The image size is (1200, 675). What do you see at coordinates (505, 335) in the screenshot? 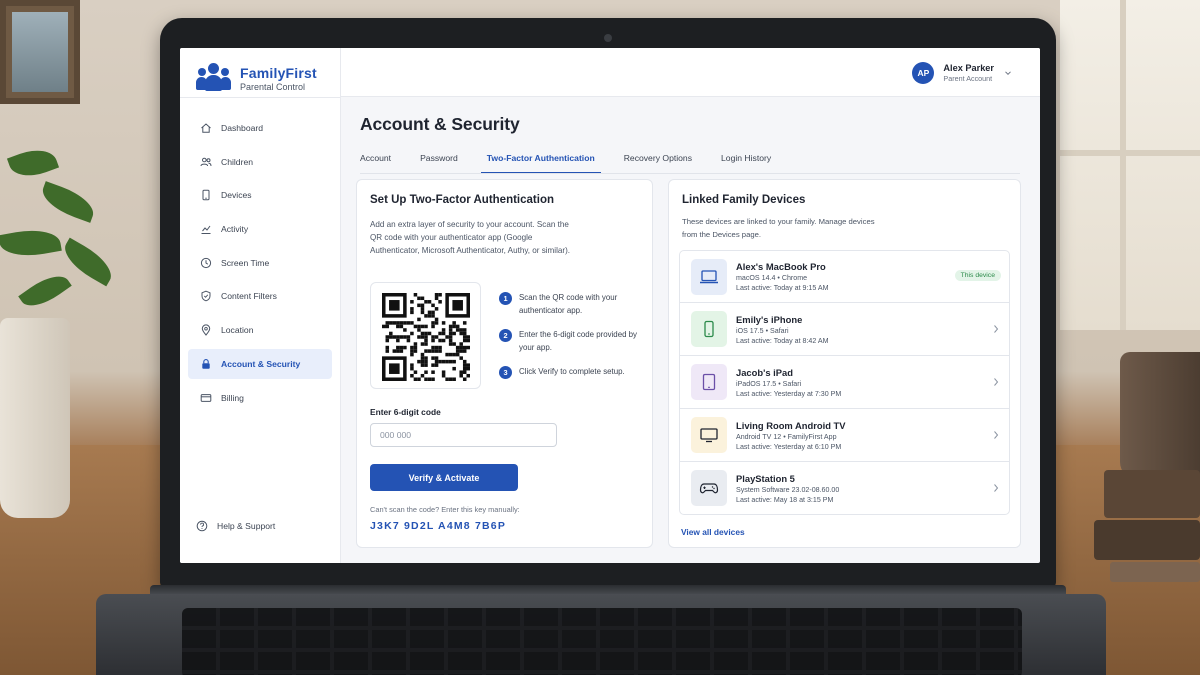
I see `step-number: 2` at bounding box center [505, 335].